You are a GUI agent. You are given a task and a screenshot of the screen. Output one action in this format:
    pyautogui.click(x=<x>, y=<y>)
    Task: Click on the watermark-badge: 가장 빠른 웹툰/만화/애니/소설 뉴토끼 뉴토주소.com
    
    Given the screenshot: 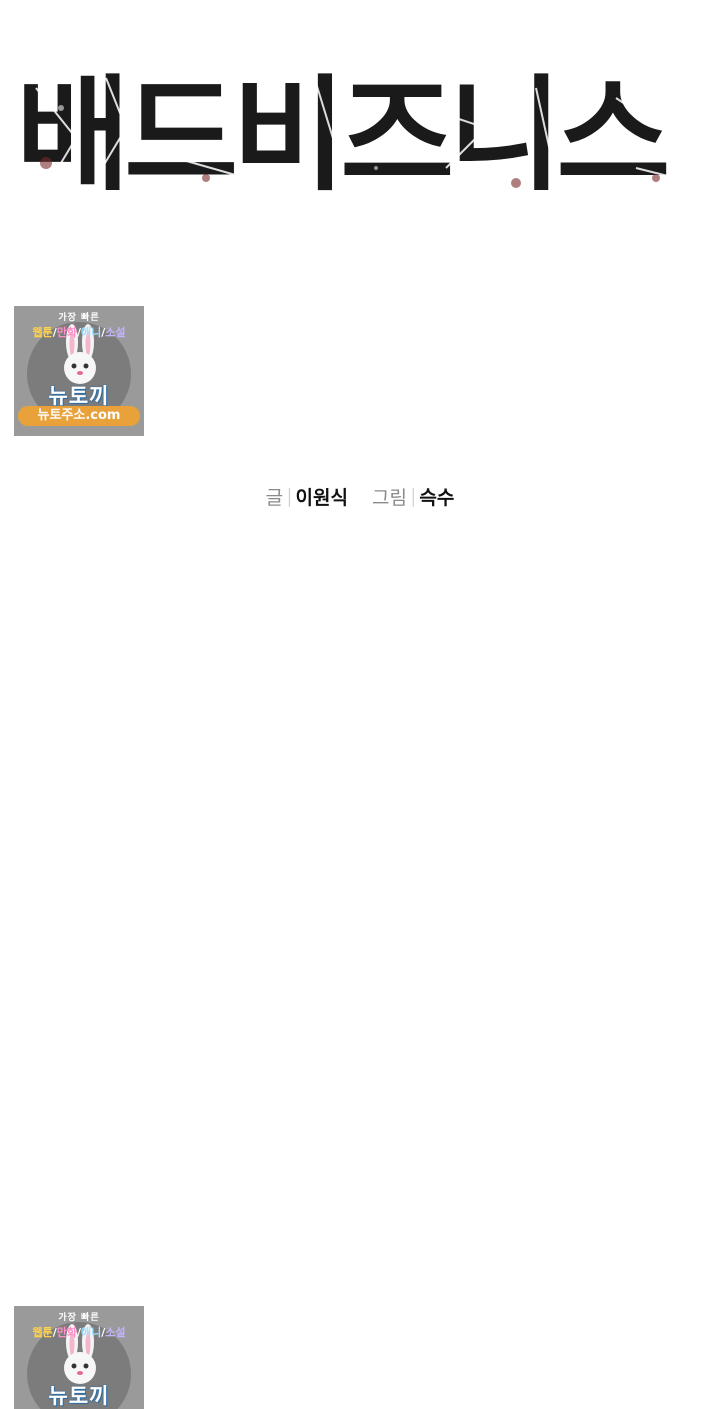 What is the action you would take?
    pyautogui.click(x=79, y=371)
    